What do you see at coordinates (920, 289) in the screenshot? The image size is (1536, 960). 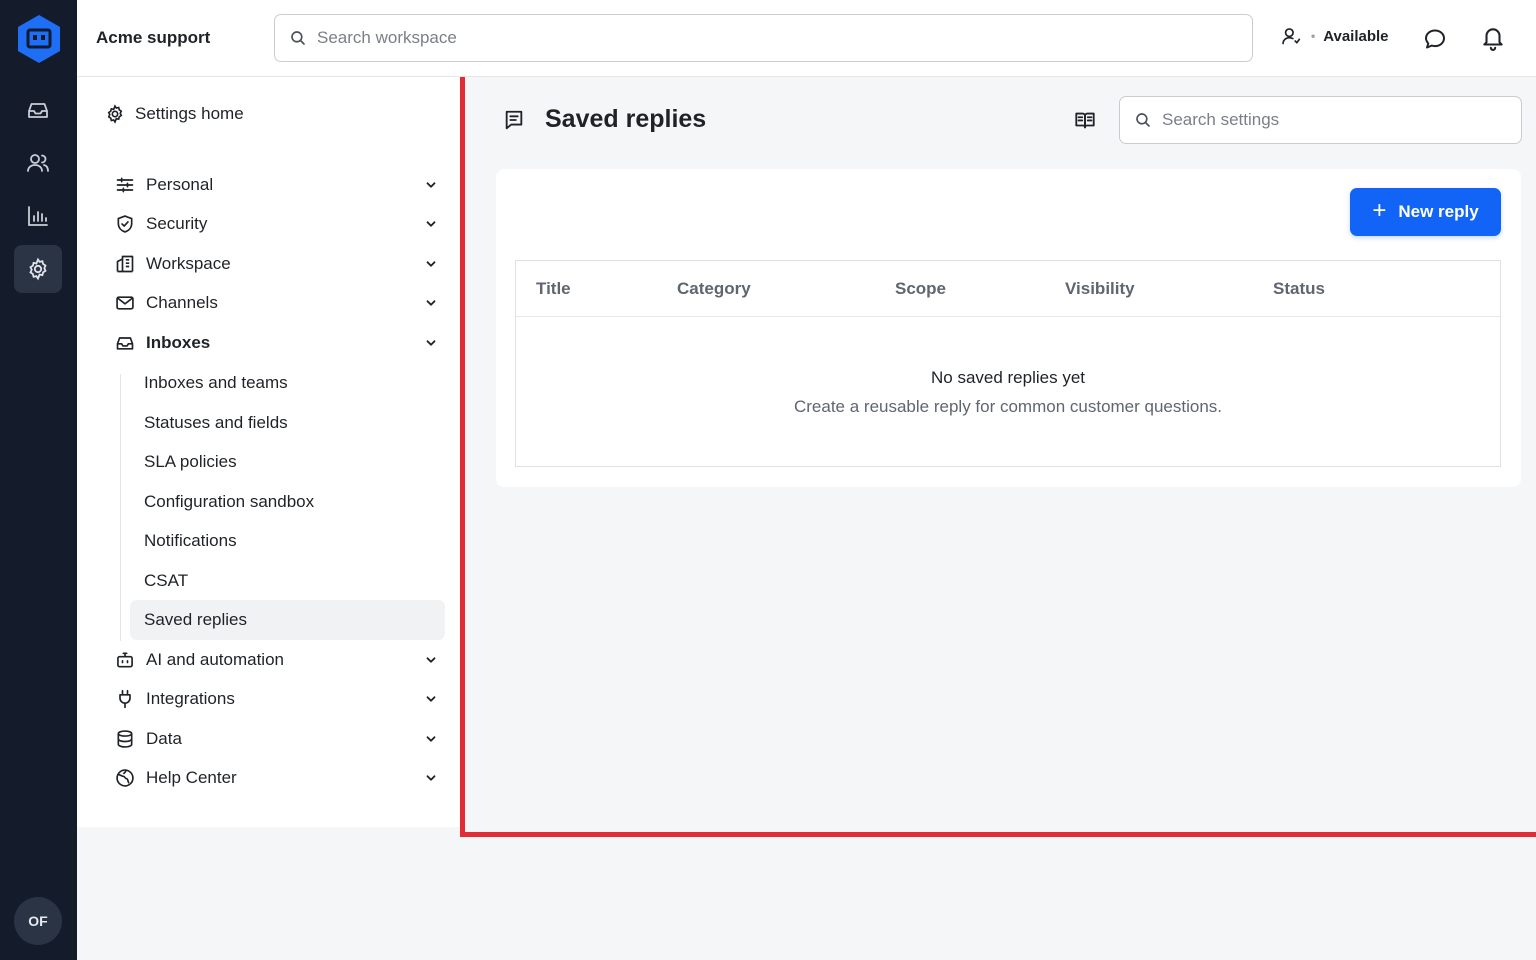 I see `column-header-scope: Scope` at bounding box center [920, 289].